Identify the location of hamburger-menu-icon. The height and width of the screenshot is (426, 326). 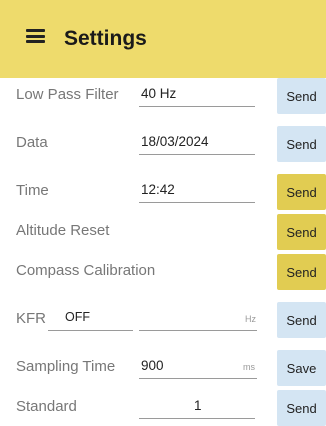
(35, 36).